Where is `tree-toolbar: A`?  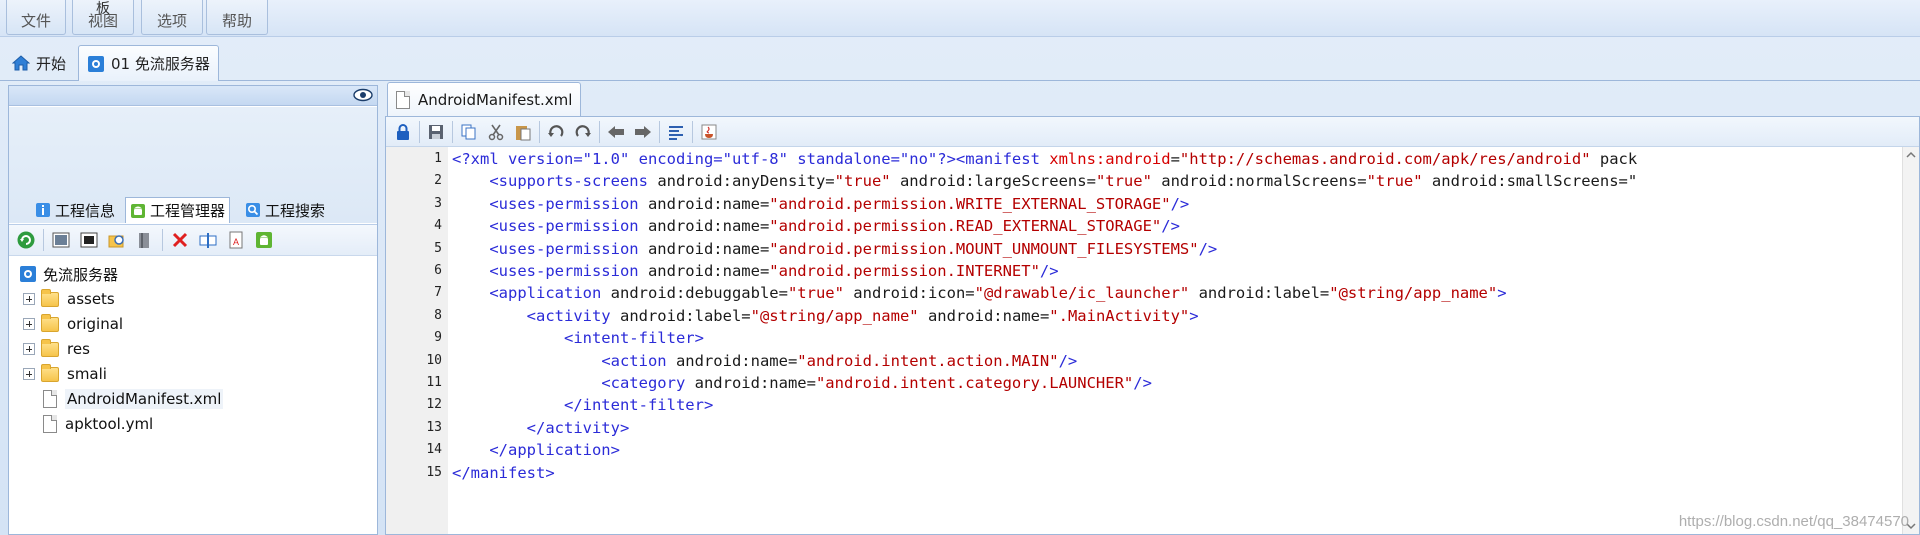 tree-toolbar: A is located at coordinates (193, 240).